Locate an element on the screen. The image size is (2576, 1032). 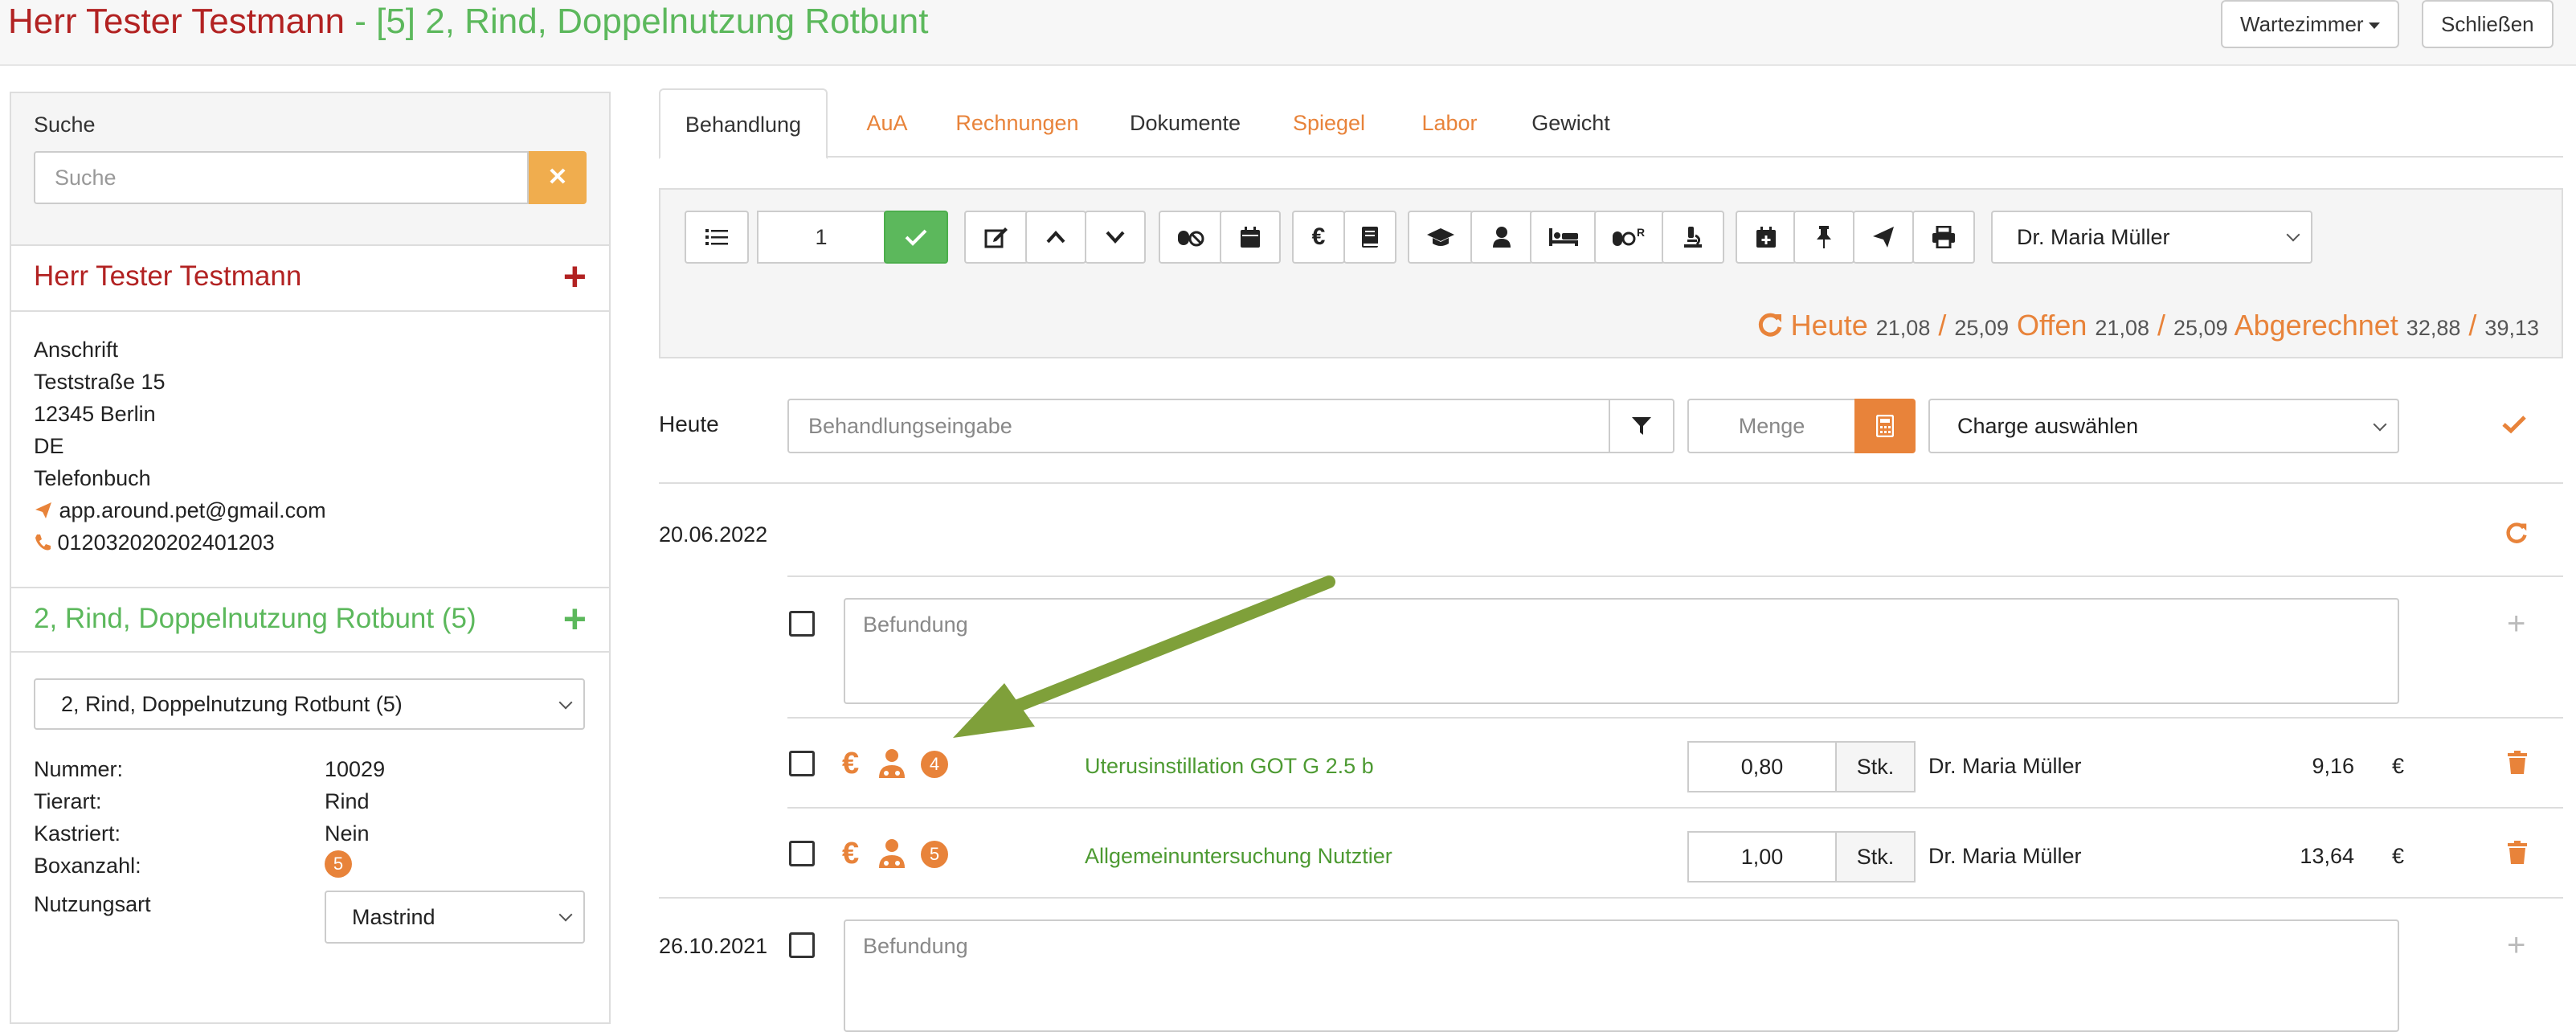
tab-rechnungen: Rechnungen is located at coordinates (1017, 123).